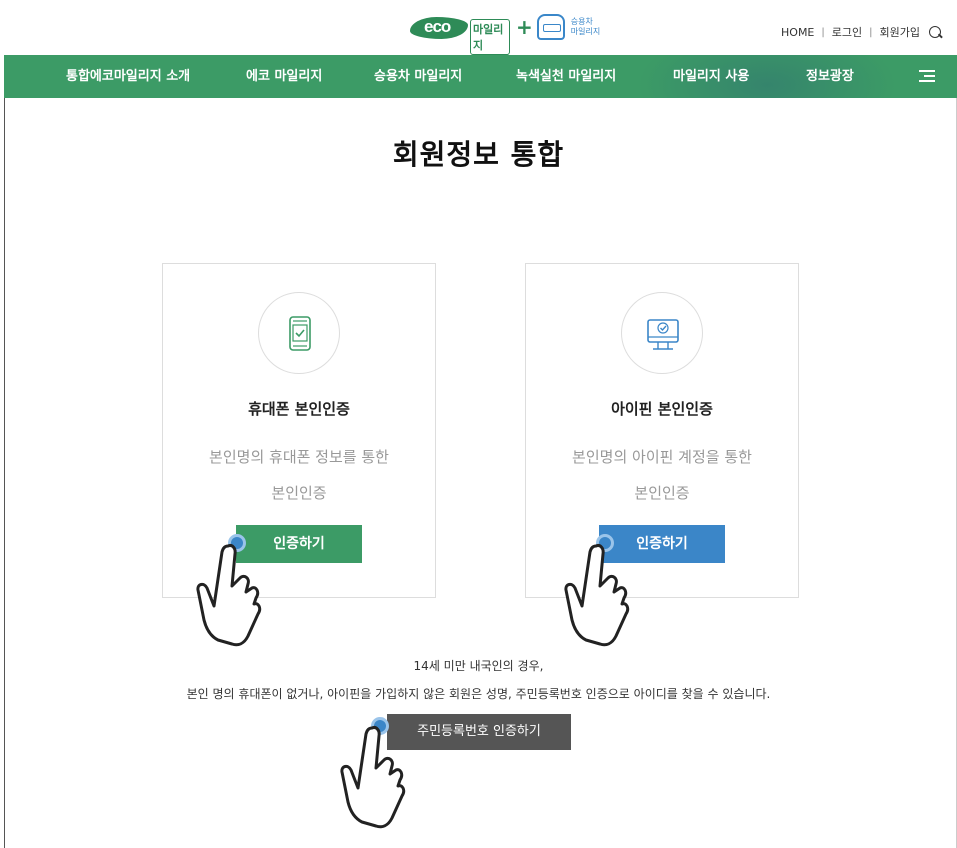 This screenshot has width=957, height=848. What do you see at coordinates (550, 27) in the screenshot?
I see `car-icon` at bounding box center [550, 27].